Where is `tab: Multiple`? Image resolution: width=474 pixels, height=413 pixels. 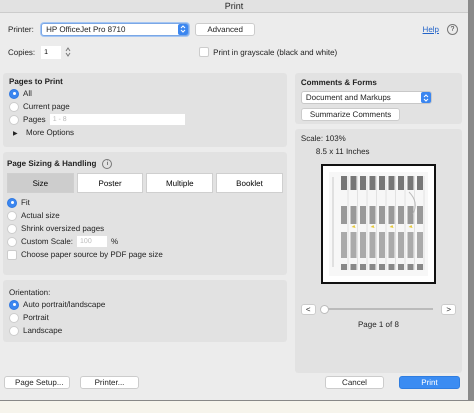 tab: Multiple is located at coordinates (180, 183).